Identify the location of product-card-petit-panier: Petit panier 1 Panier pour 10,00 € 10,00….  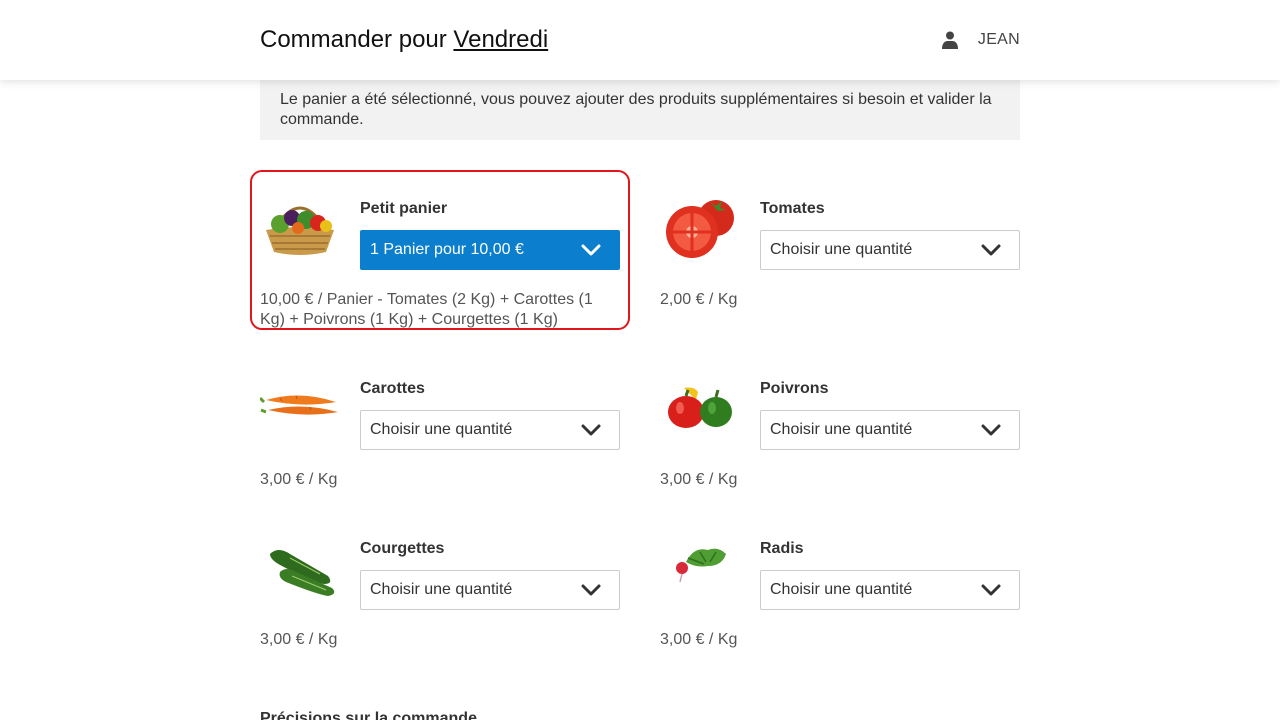
(440, 250).